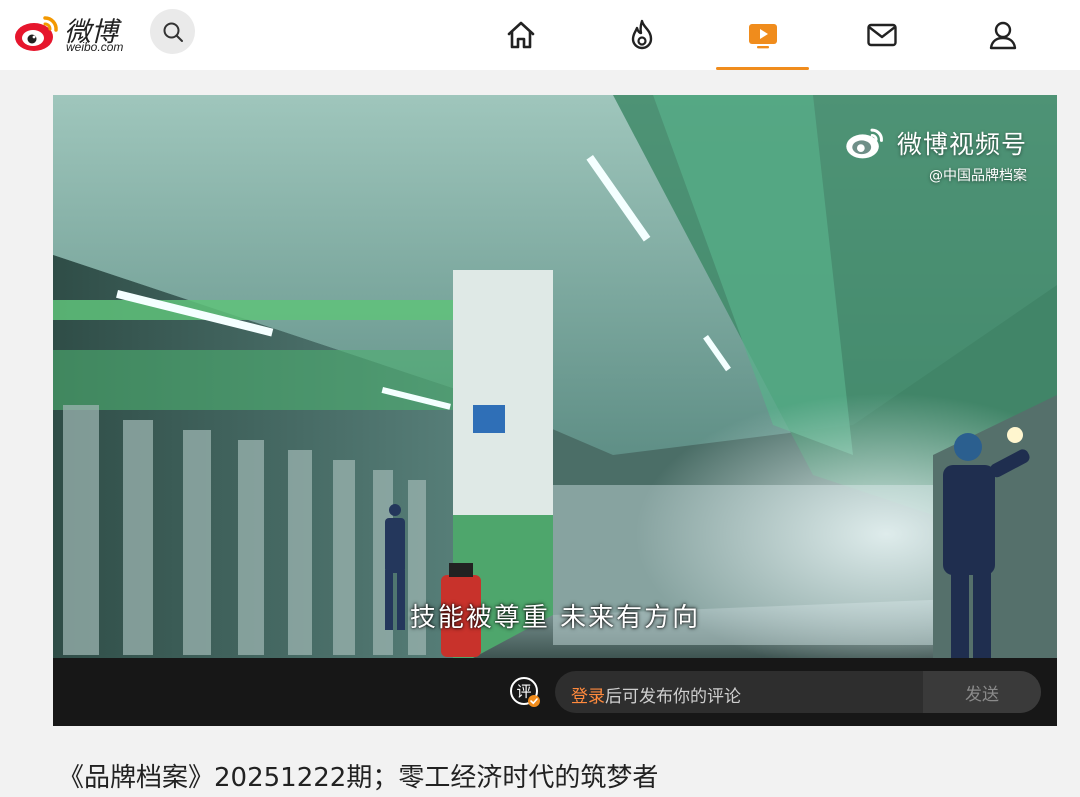  I want to click on weibo-logo: 微博 weibo.com, so click(74, 32).